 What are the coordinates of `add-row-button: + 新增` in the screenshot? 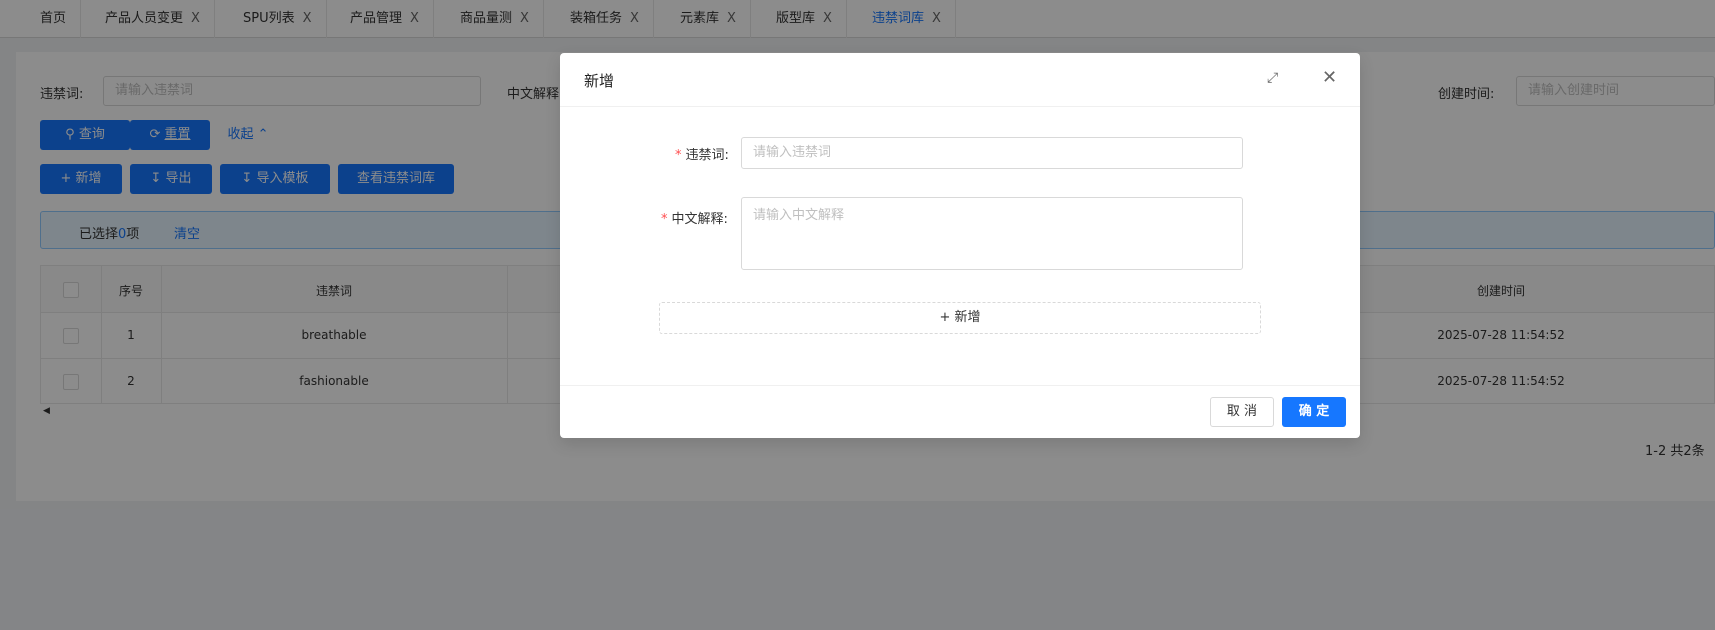 It's located at (960, 318).